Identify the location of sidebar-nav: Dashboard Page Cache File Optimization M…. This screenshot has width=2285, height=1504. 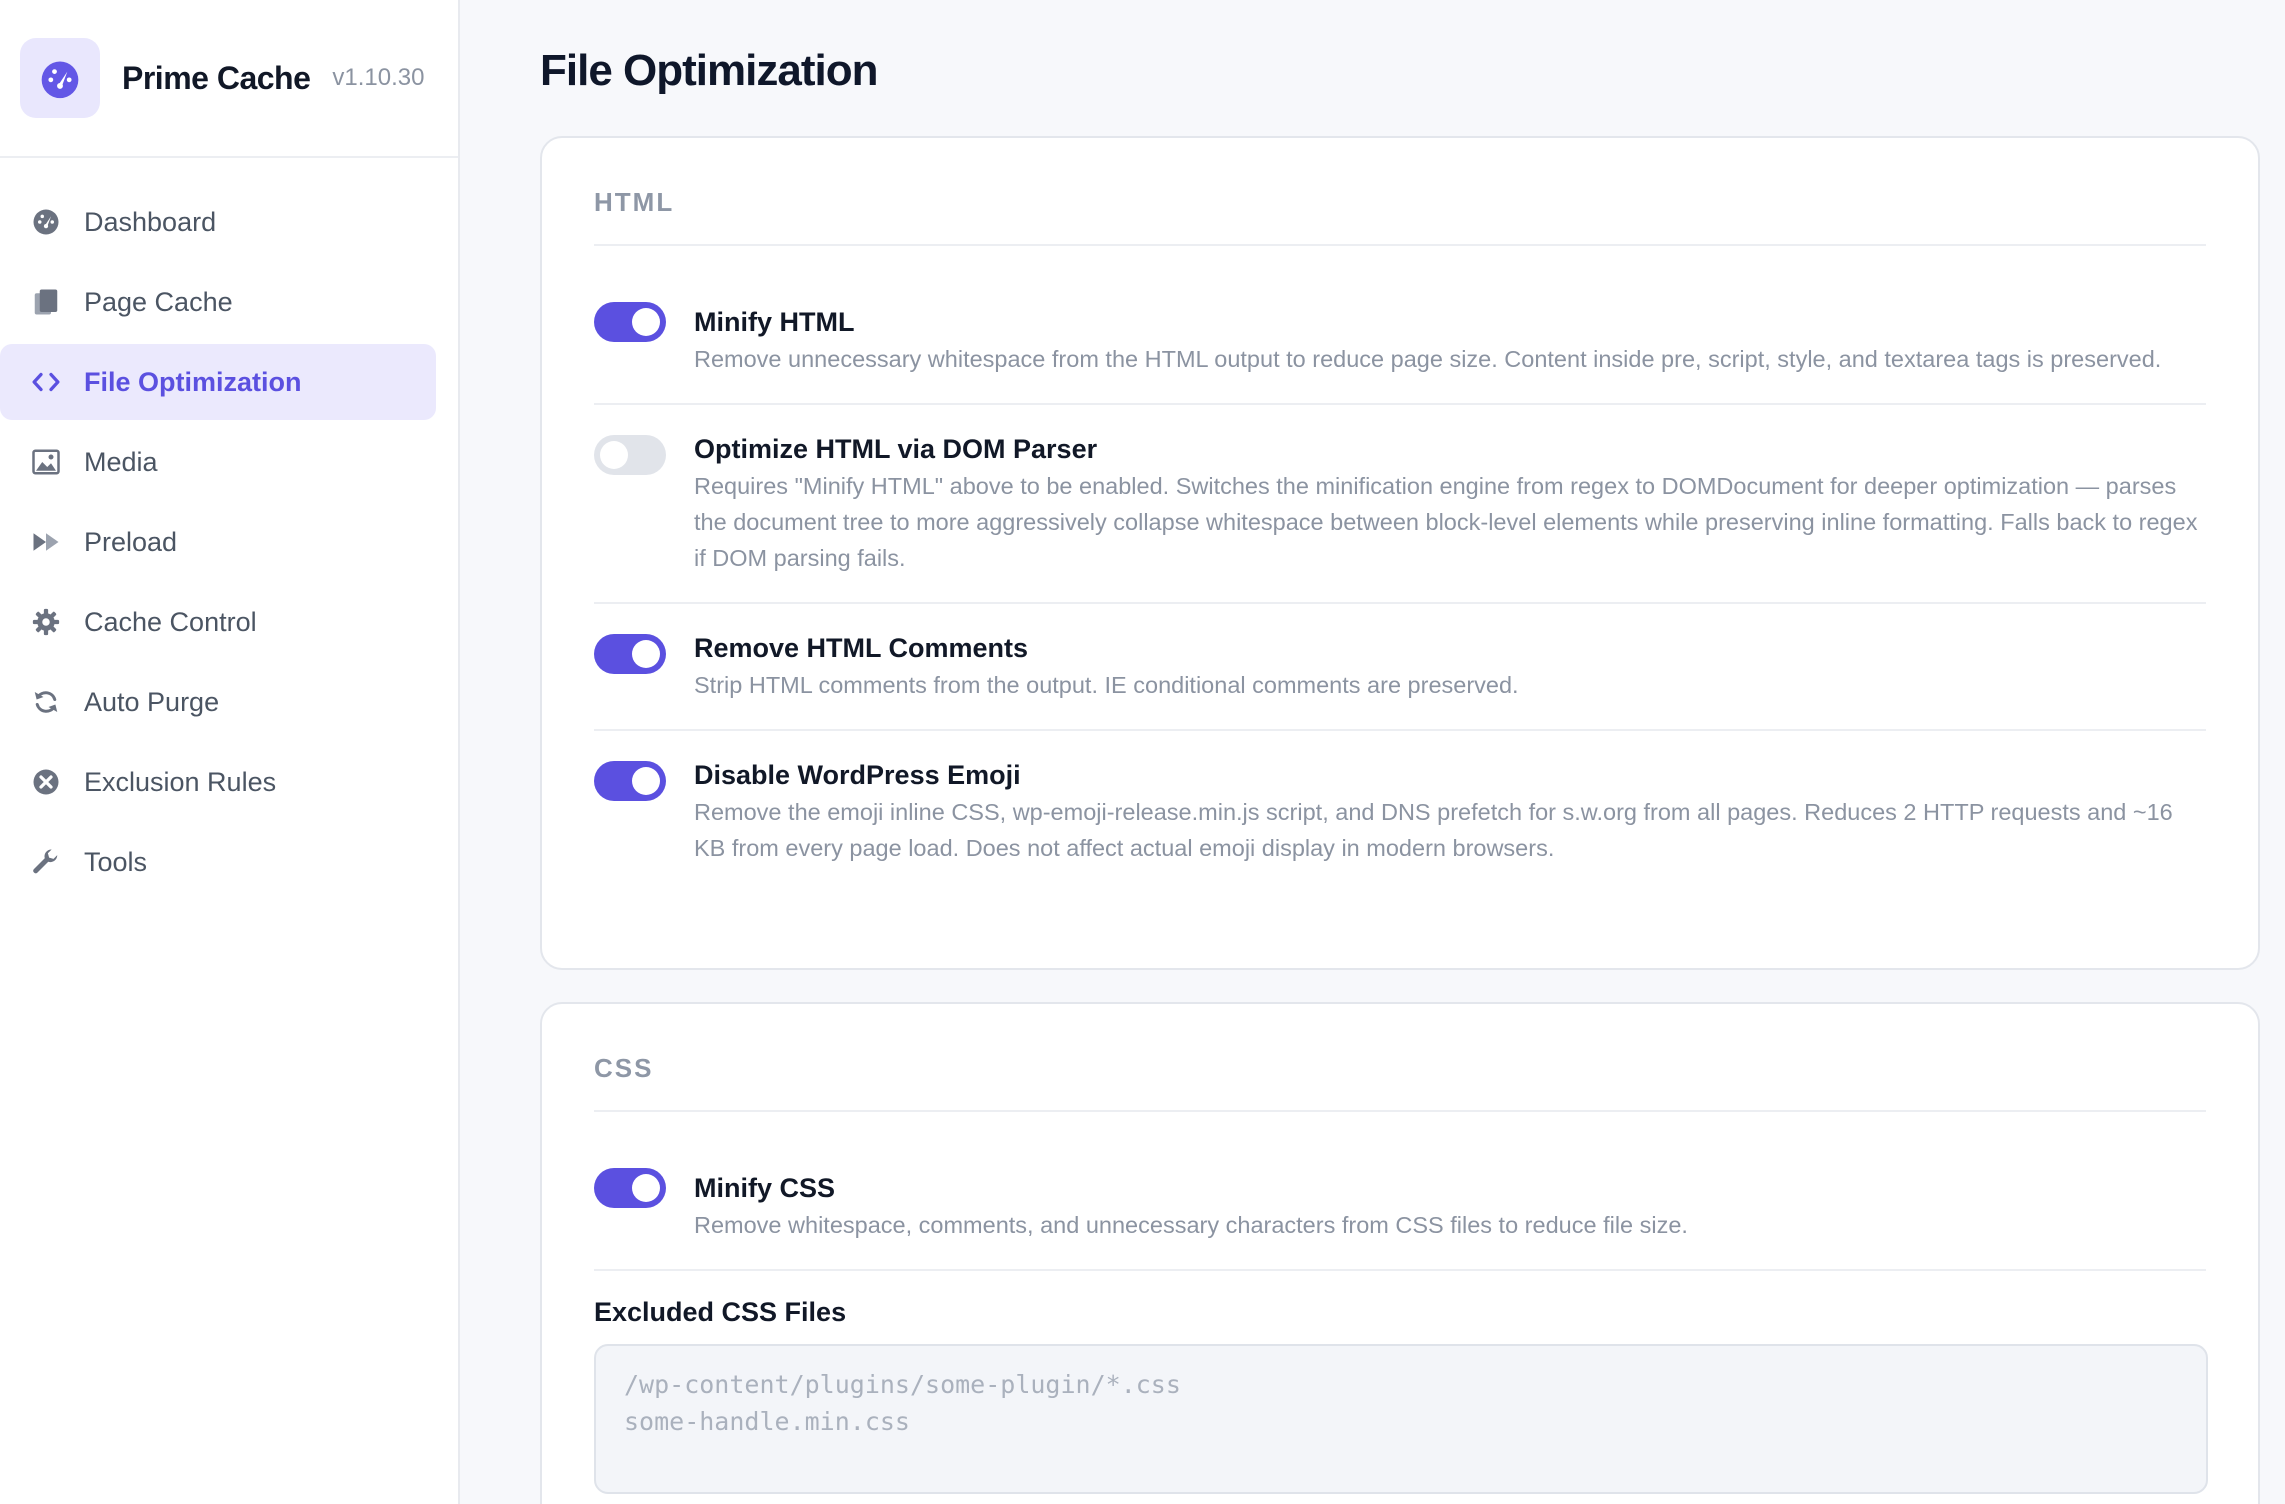
(229, 529).